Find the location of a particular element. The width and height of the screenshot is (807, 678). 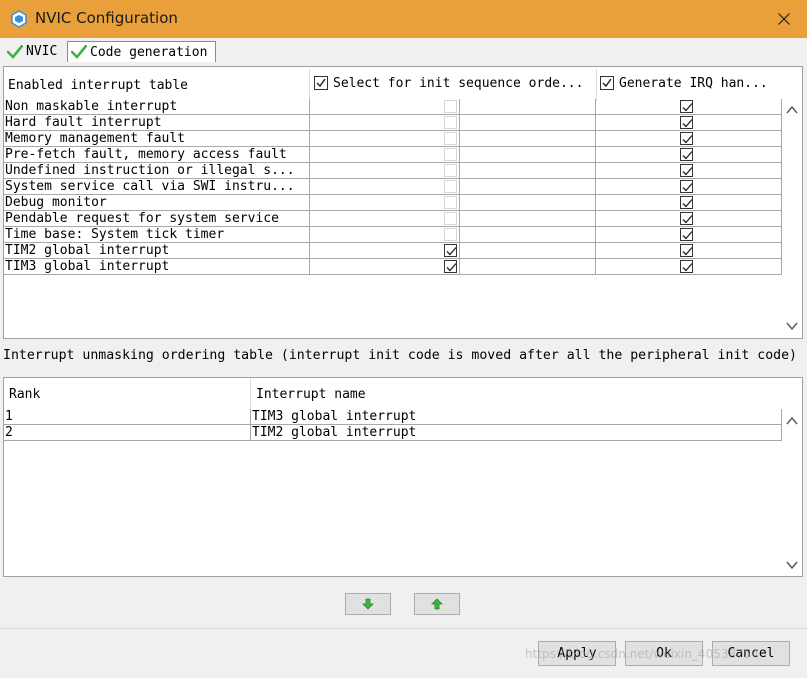

green-arrow-down-icon is located at coordinates (368, 604).